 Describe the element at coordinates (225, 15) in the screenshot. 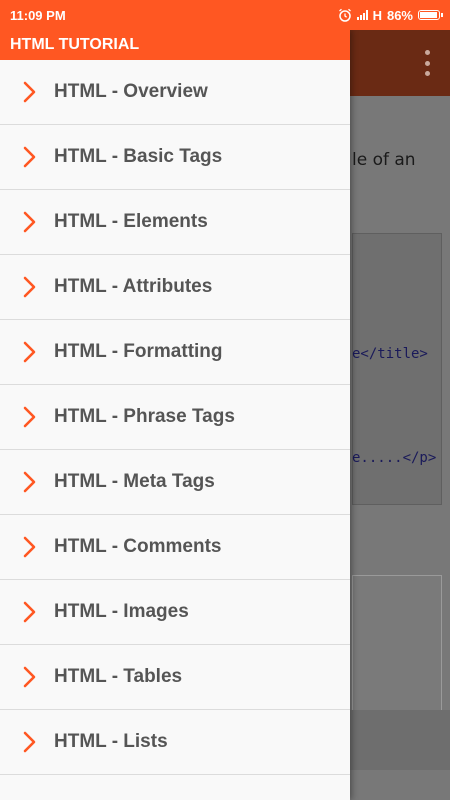

I see `status-bar: 11:09 PM H 86%` at that location.